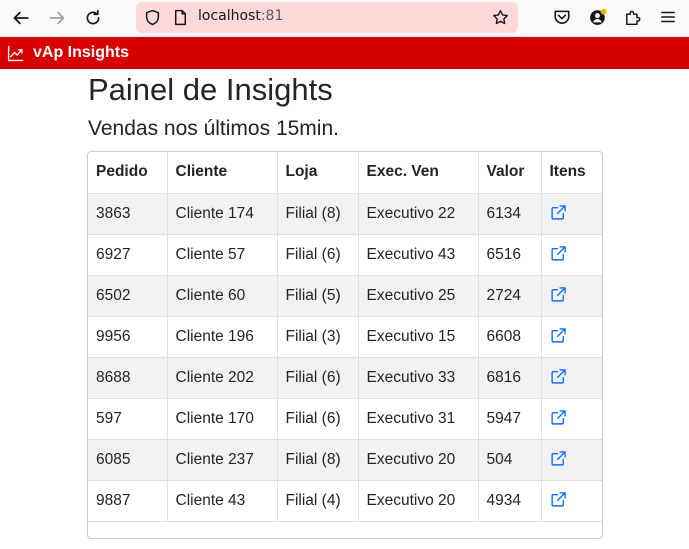  I want to click on column-header-pedido: Pedido, so click(128, 173).